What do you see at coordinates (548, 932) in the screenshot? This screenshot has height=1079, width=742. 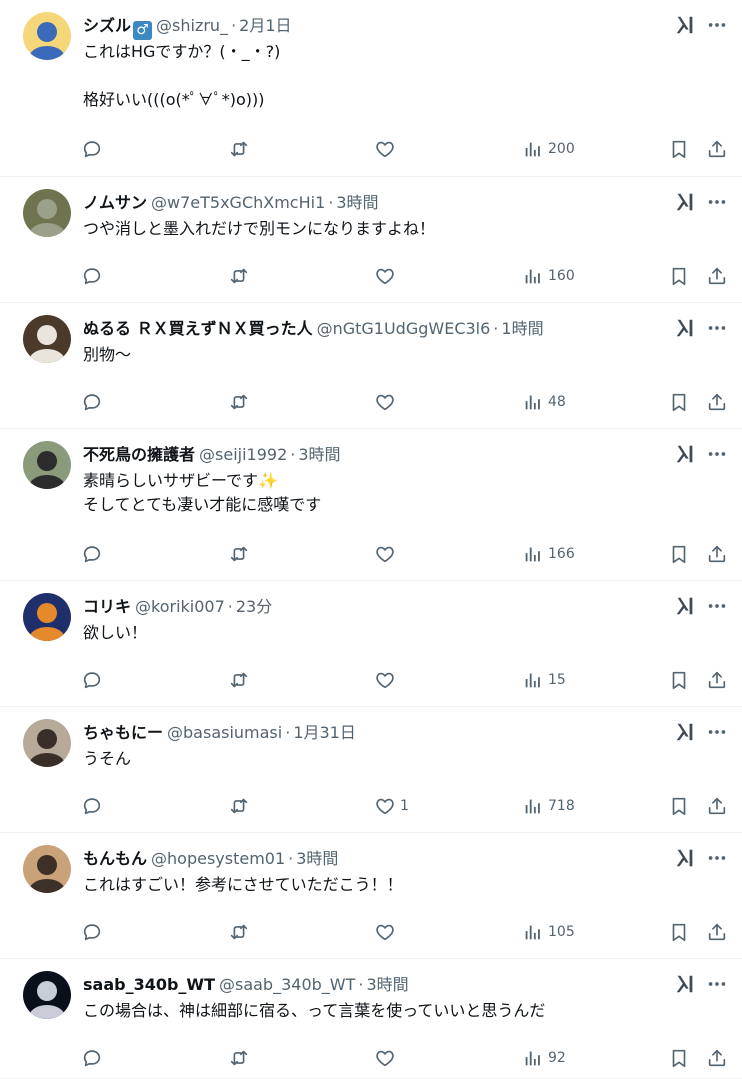 I see `views-button: 105` at bounding box center [548, 932].